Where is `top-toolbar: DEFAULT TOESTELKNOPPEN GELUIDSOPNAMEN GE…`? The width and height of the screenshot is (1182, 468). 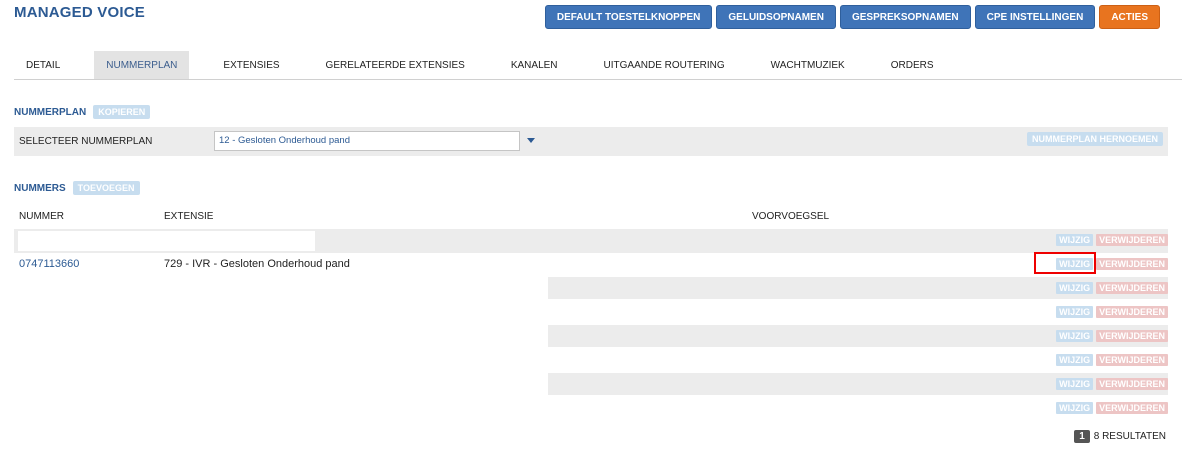 top-toolbar: DEFAULT TOESTELKNOPPEN GELUIDSOPNAMEN GE… is located at coordinates (852, 17).